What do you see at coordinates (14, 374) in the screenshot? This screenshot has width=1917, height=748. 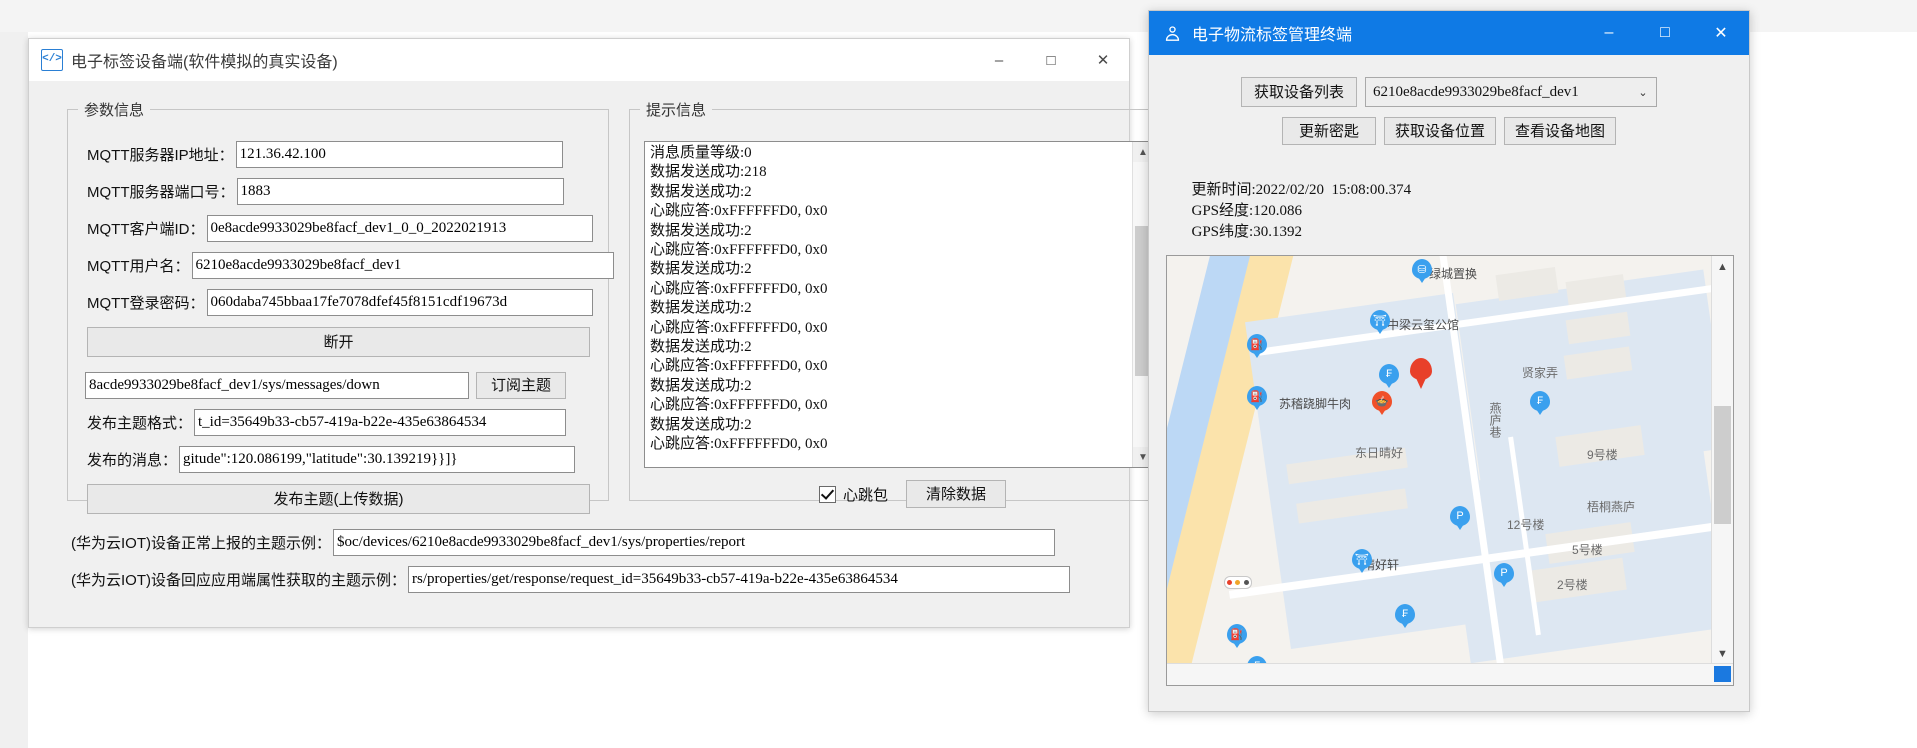 I see `desktop-left-strip` at bounding box center [14, 374].